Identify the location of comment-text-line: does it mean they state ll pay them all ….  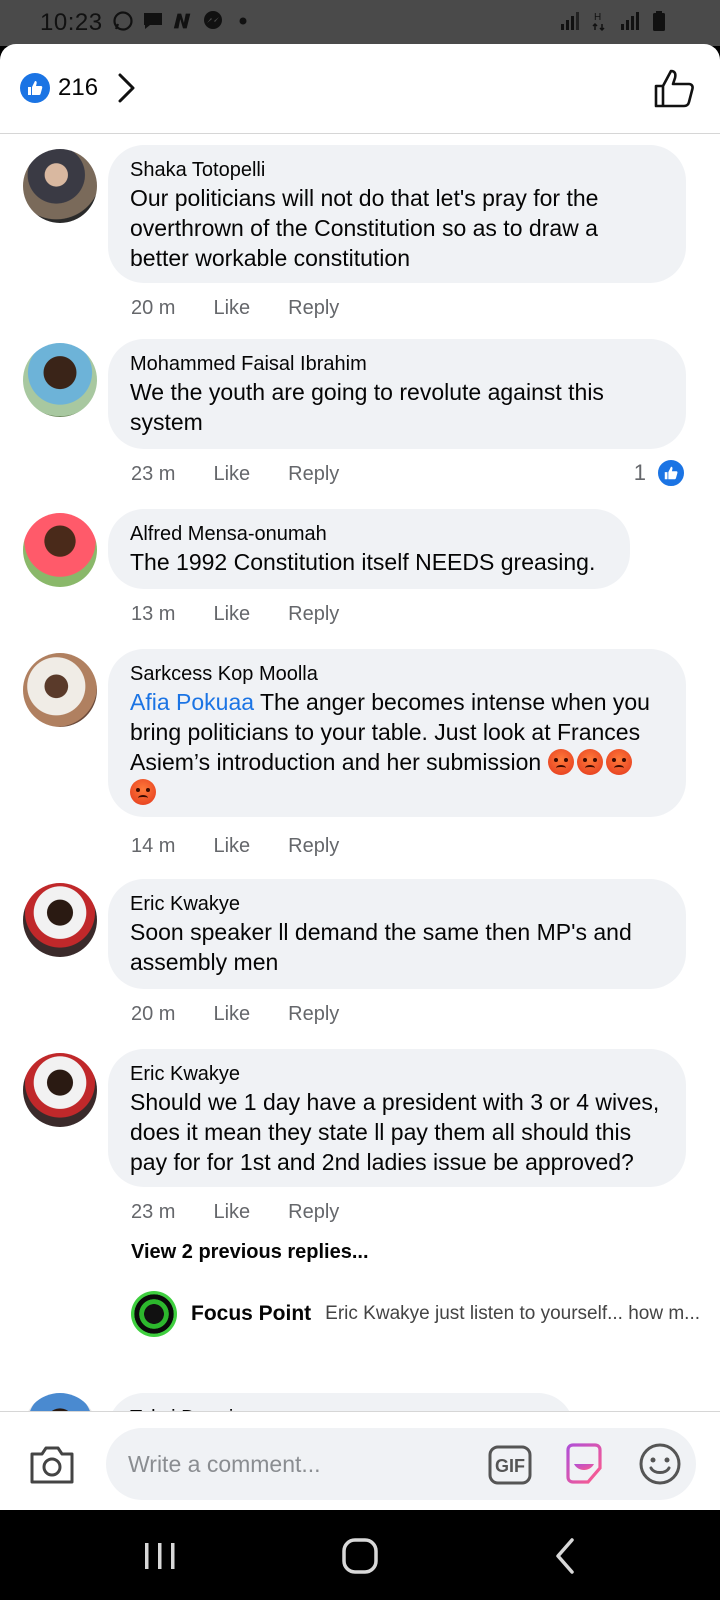
(381, 1132).